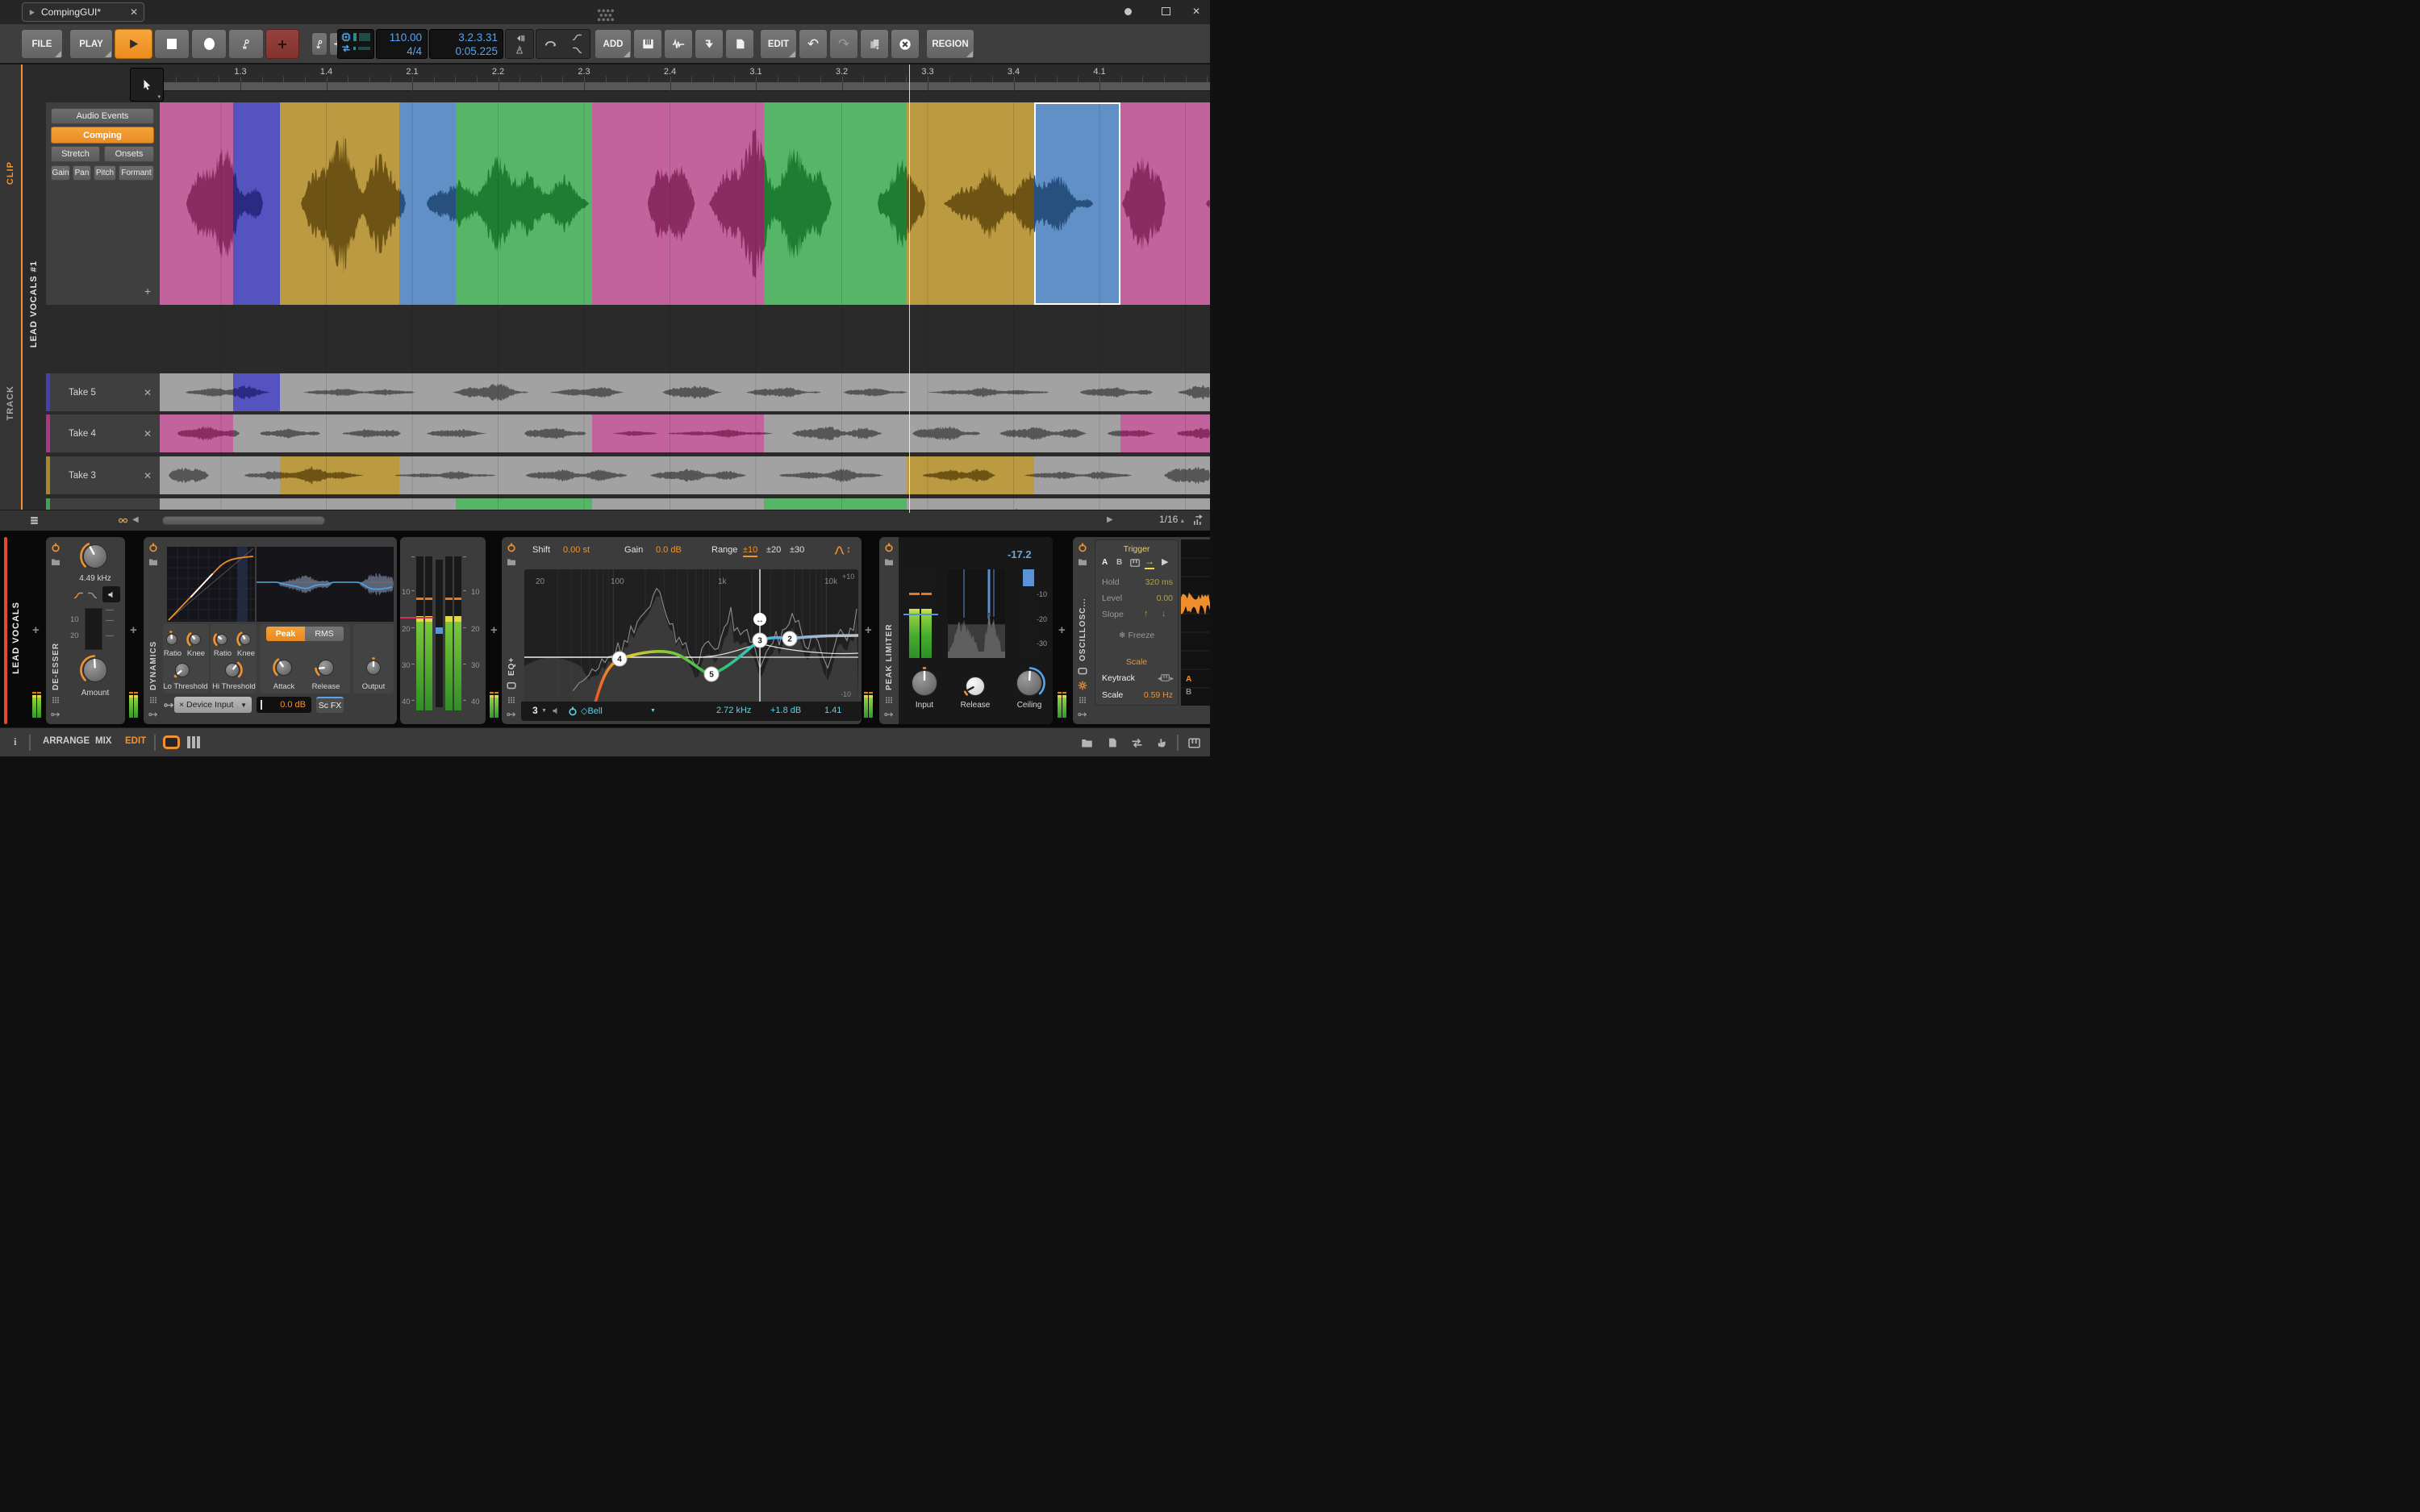 The height and width of the screenshot is (1512, 2420). I want to click on dynamics-release-knob, so click(326, 668).